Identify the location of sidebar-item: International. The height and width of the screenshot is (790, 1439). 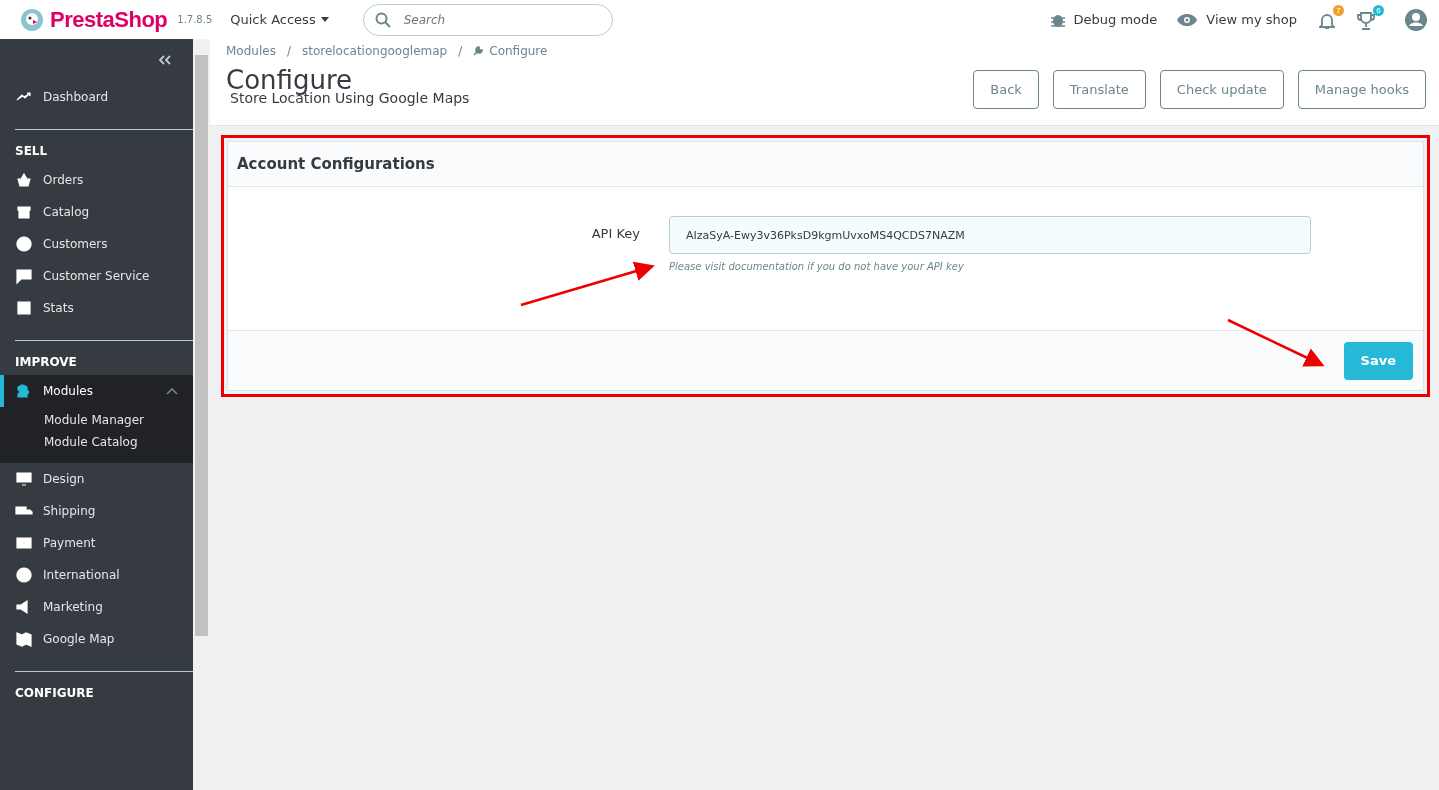
(96, 575).